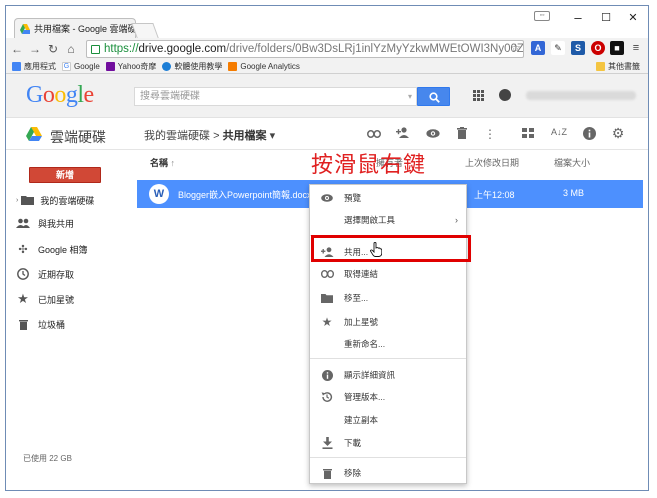 This screenshot has width=657, height=498. What do you see at coordinates (633, 17) in the screenshot?
I see `close-window-button: ✕` at bounding box center [633, 17].